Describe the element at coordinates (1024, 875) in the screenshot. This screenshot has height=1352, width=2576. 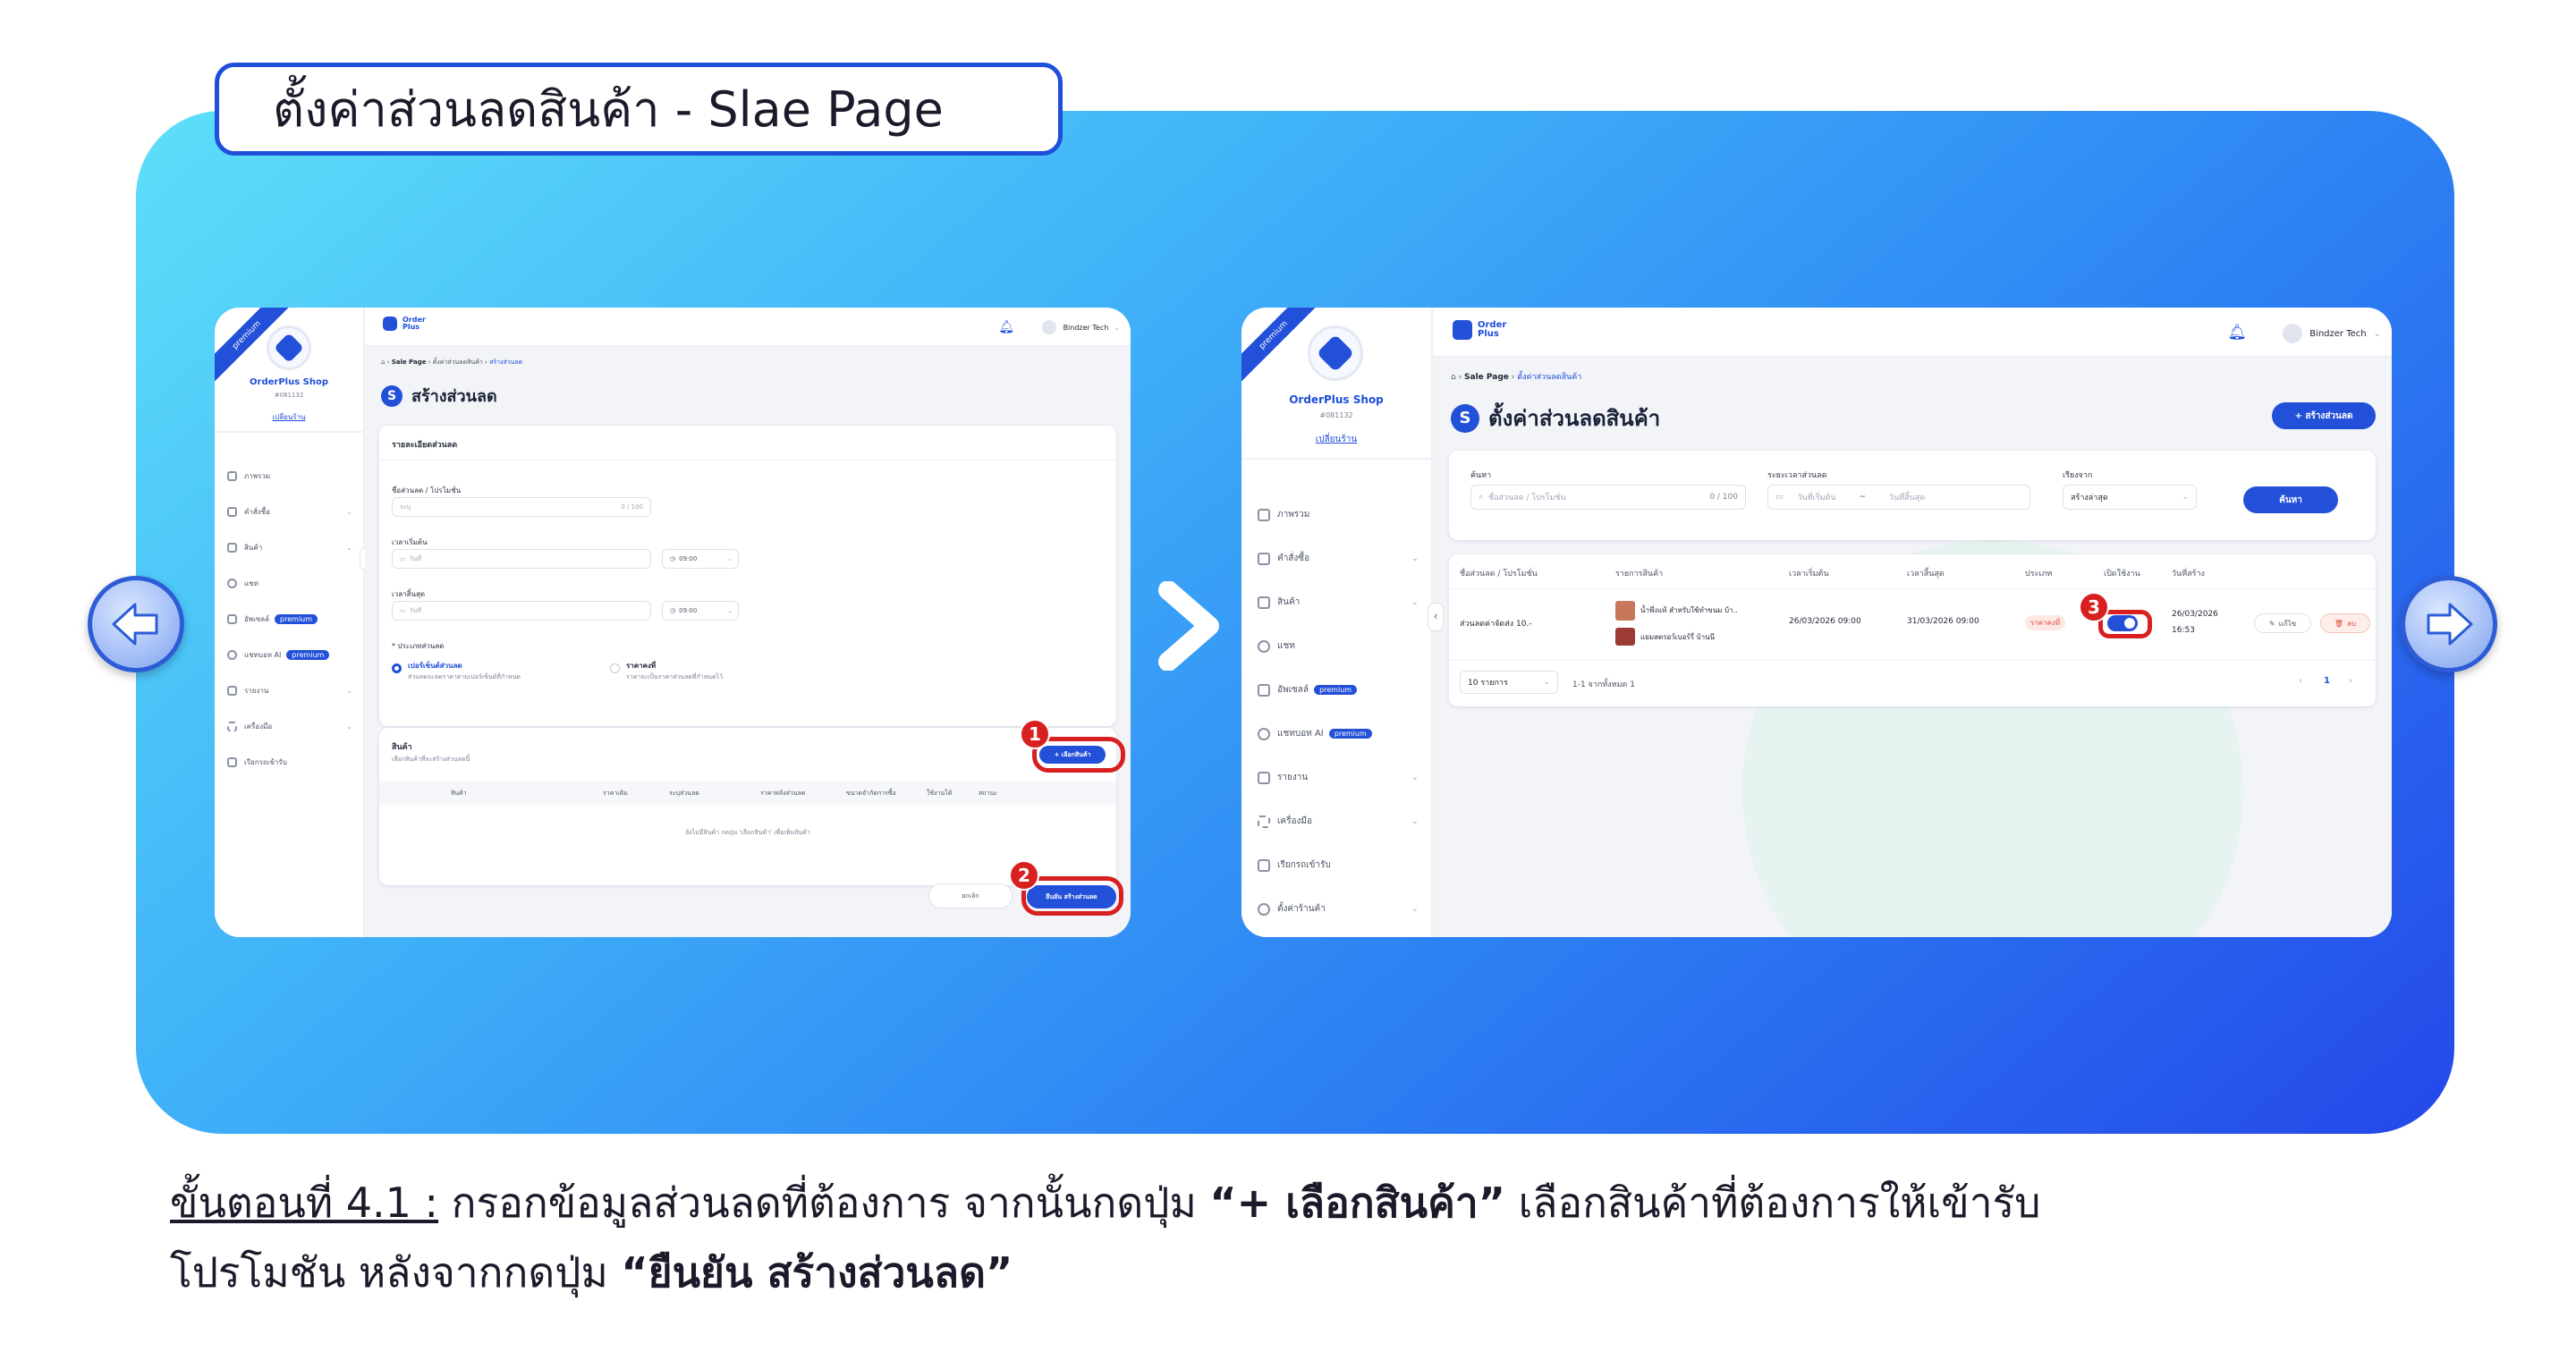
I see `step-badge-2: 2` at that location.